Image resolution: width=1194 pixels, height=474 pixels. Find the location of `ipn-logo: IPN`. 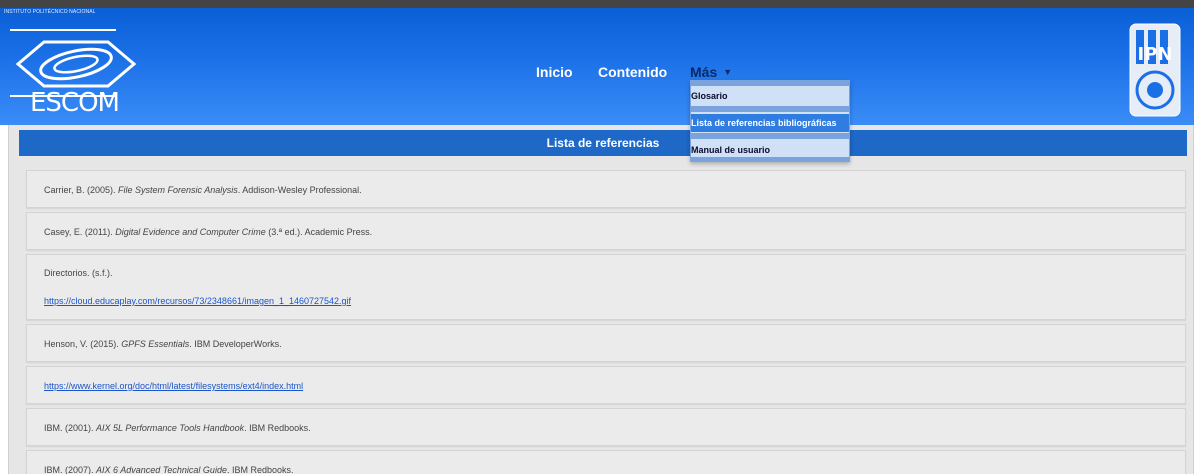

ipn-logo: IPN is located at coordinates (1155, 70).